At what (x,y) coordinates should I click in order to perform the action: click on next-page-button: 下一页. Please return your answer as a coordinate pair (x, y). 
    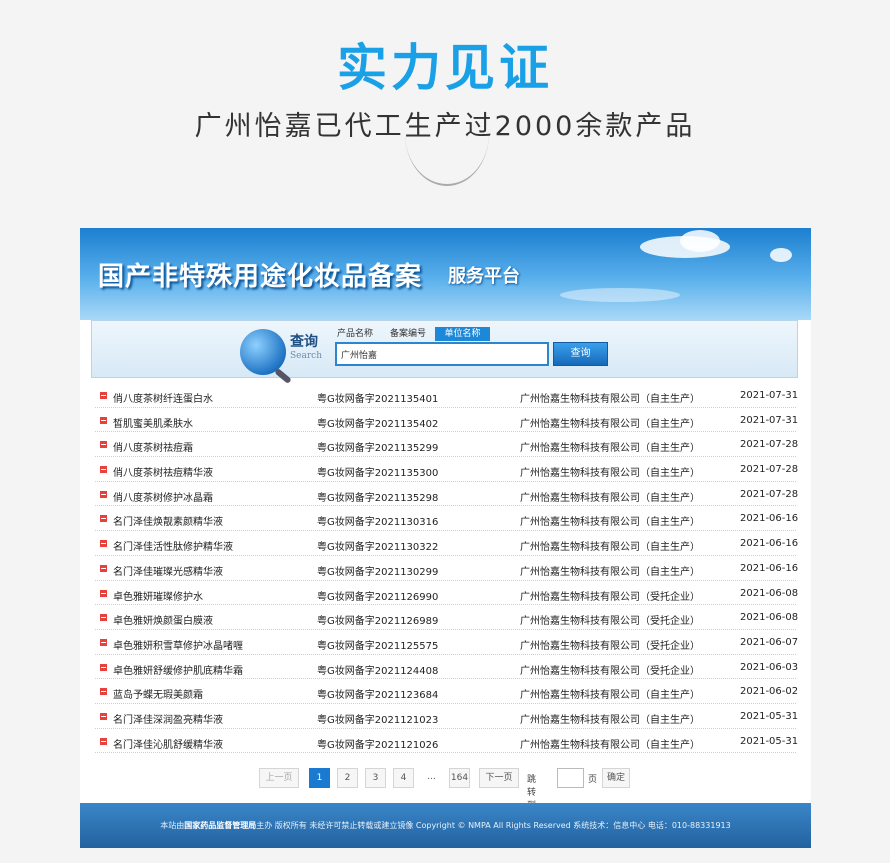
    Looking at the image, I should click on (499, 778).